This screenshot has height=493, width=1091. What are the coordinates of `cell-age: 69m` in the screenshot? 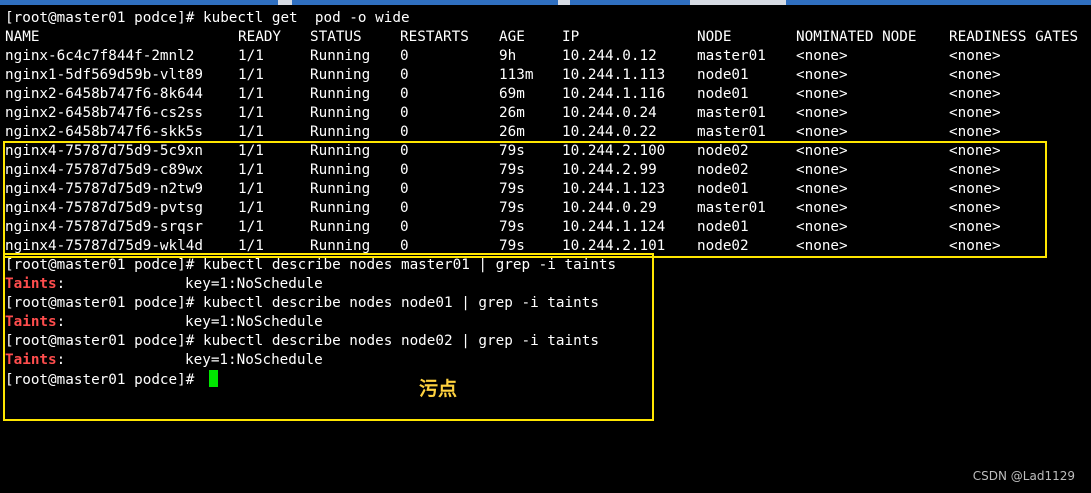 It's located at (512, 94).